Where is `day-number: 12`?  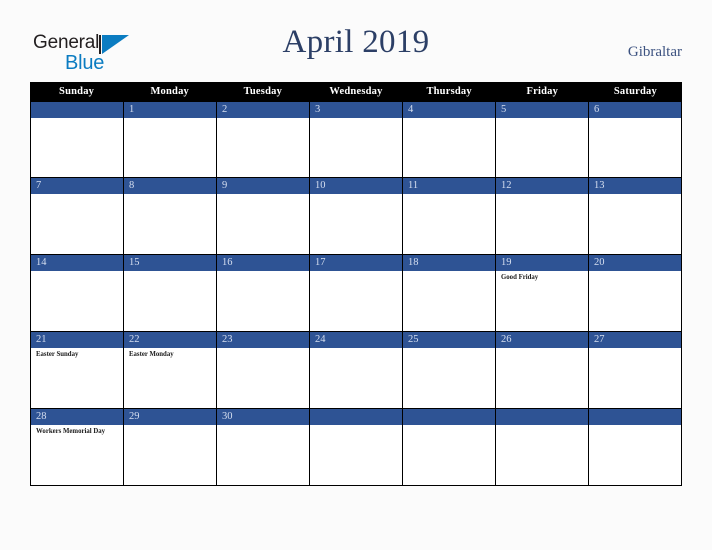 day-number: 12 is located at coordinates (506, 185).